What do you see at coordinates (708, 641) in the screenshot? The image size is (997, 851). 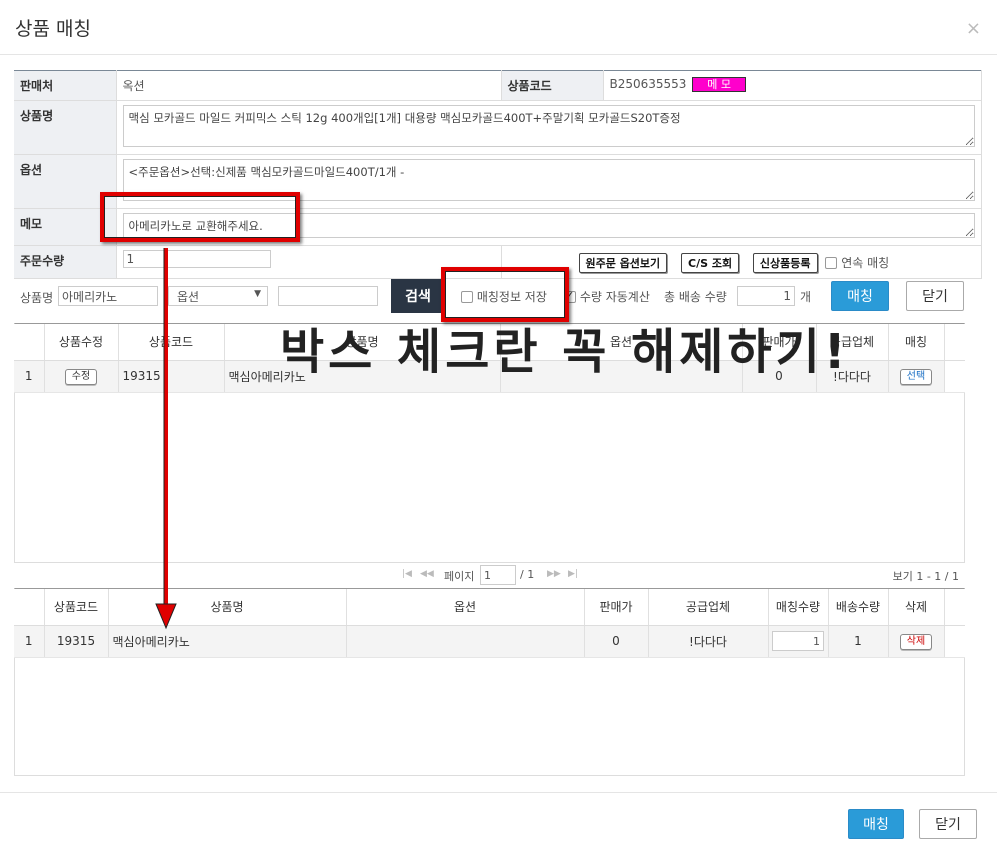 I see `matched-row-supplier: !다다다` at bounding box center [708, 641].